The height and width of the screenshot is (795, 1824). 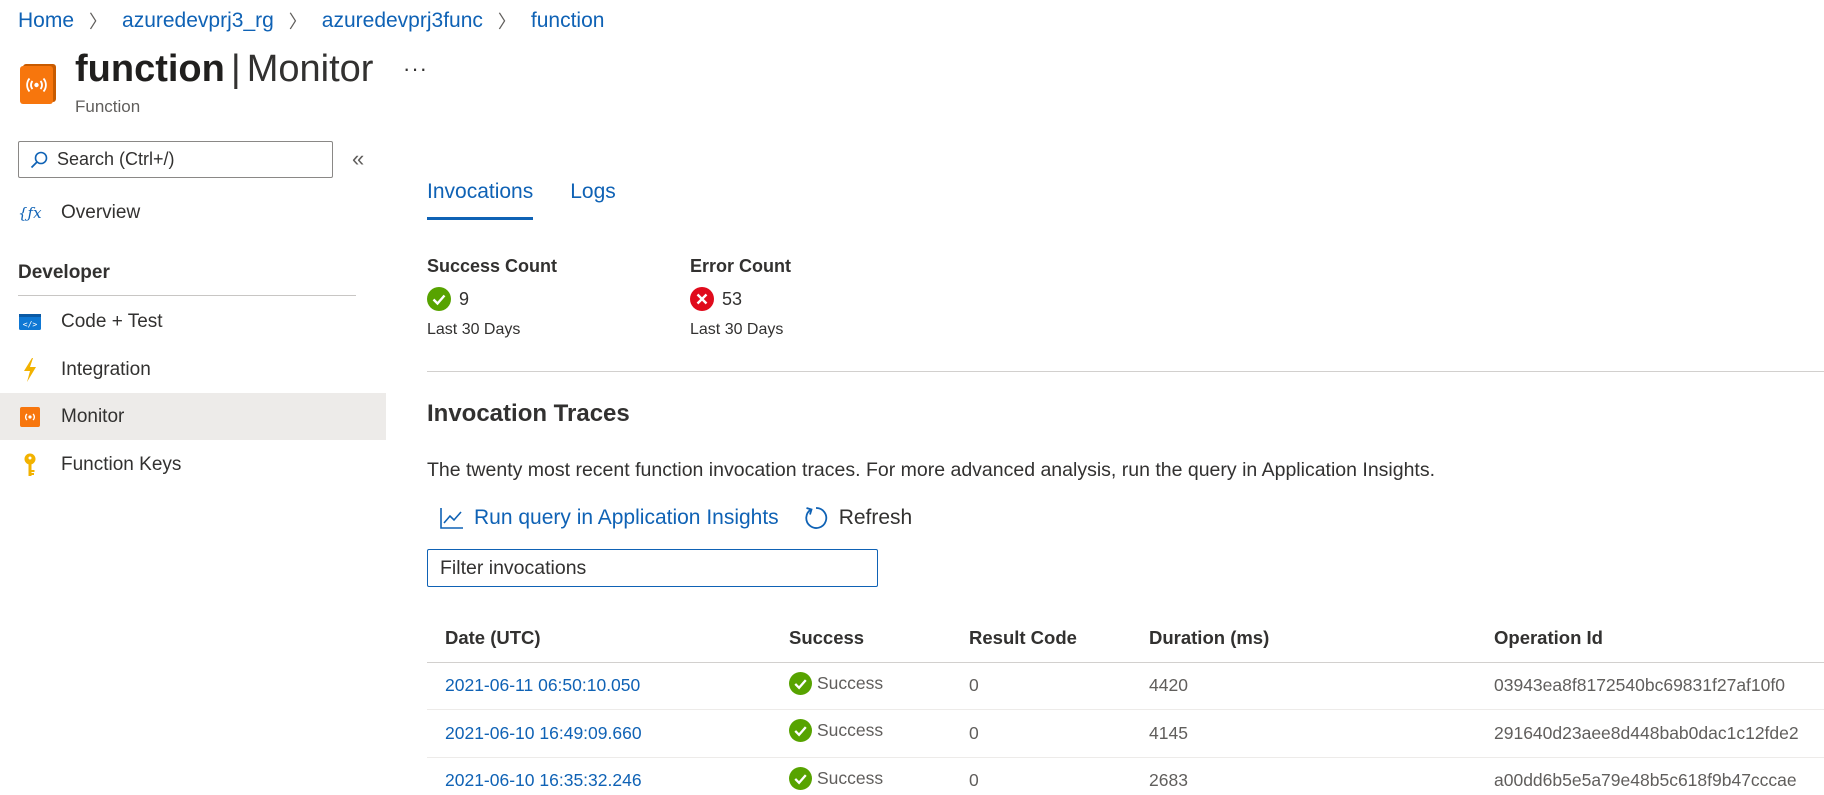 What do you see at coordinates (108, 106) in the screenshot?
I see `page-subtitle: Function` at bounding box center [108, 106].